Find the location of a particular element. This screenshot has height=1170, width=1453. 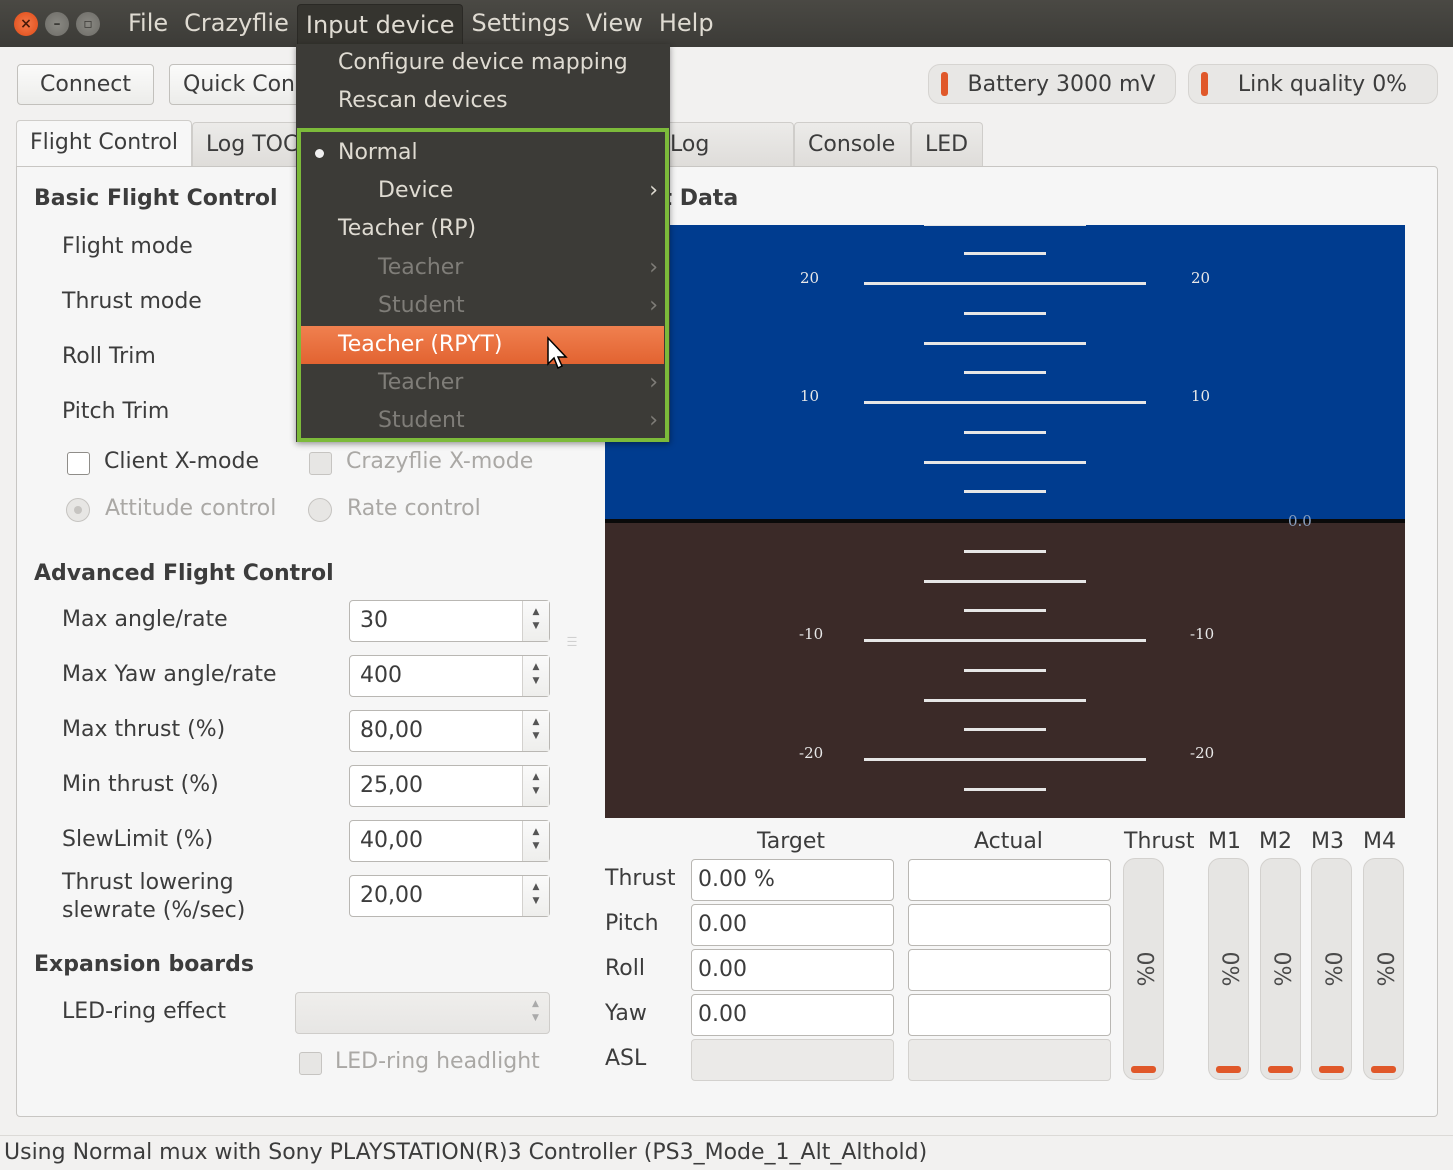

menu-input-device: Input device is located at coordinates (380, 25).